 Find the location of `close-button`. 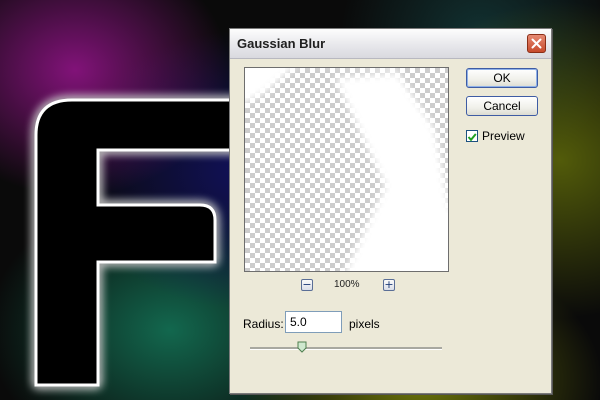

close-button is located at coordinates (536, 43).